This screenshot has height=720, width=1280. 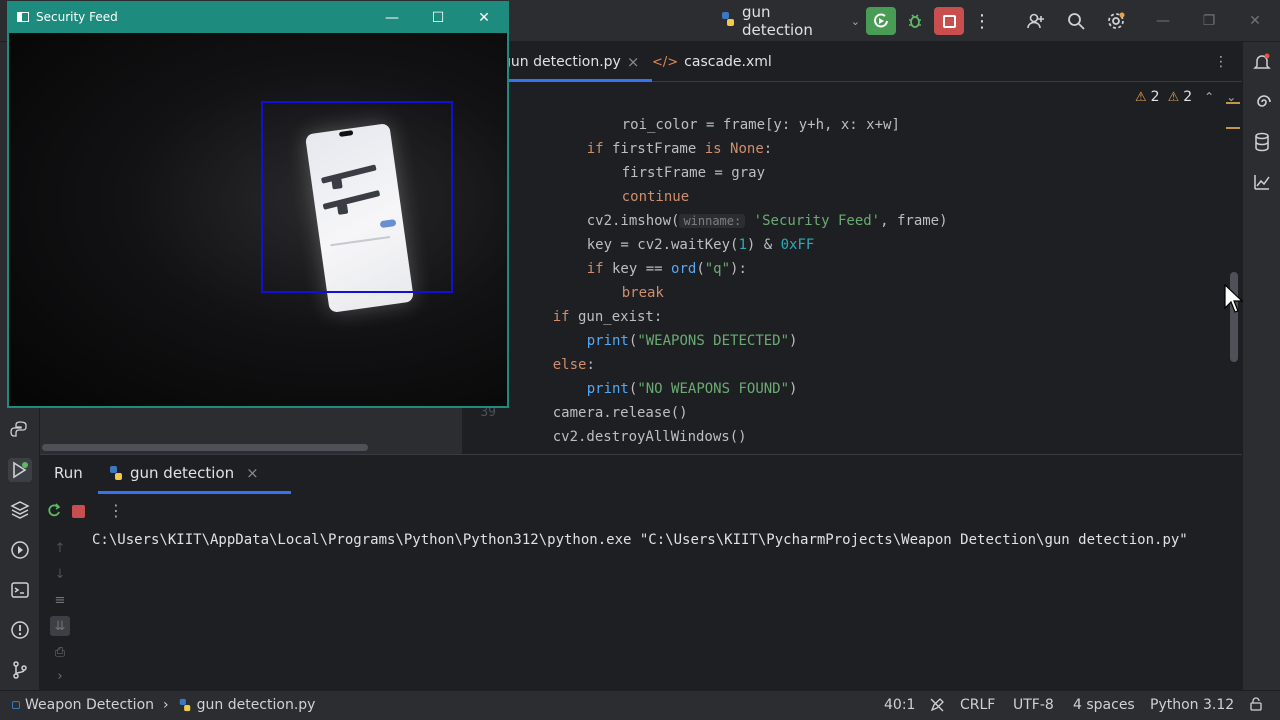 What do you see at coordinates (20, 430) in the screenshot?
I see `python-console-tool-button` at bounding box center [20, 430].